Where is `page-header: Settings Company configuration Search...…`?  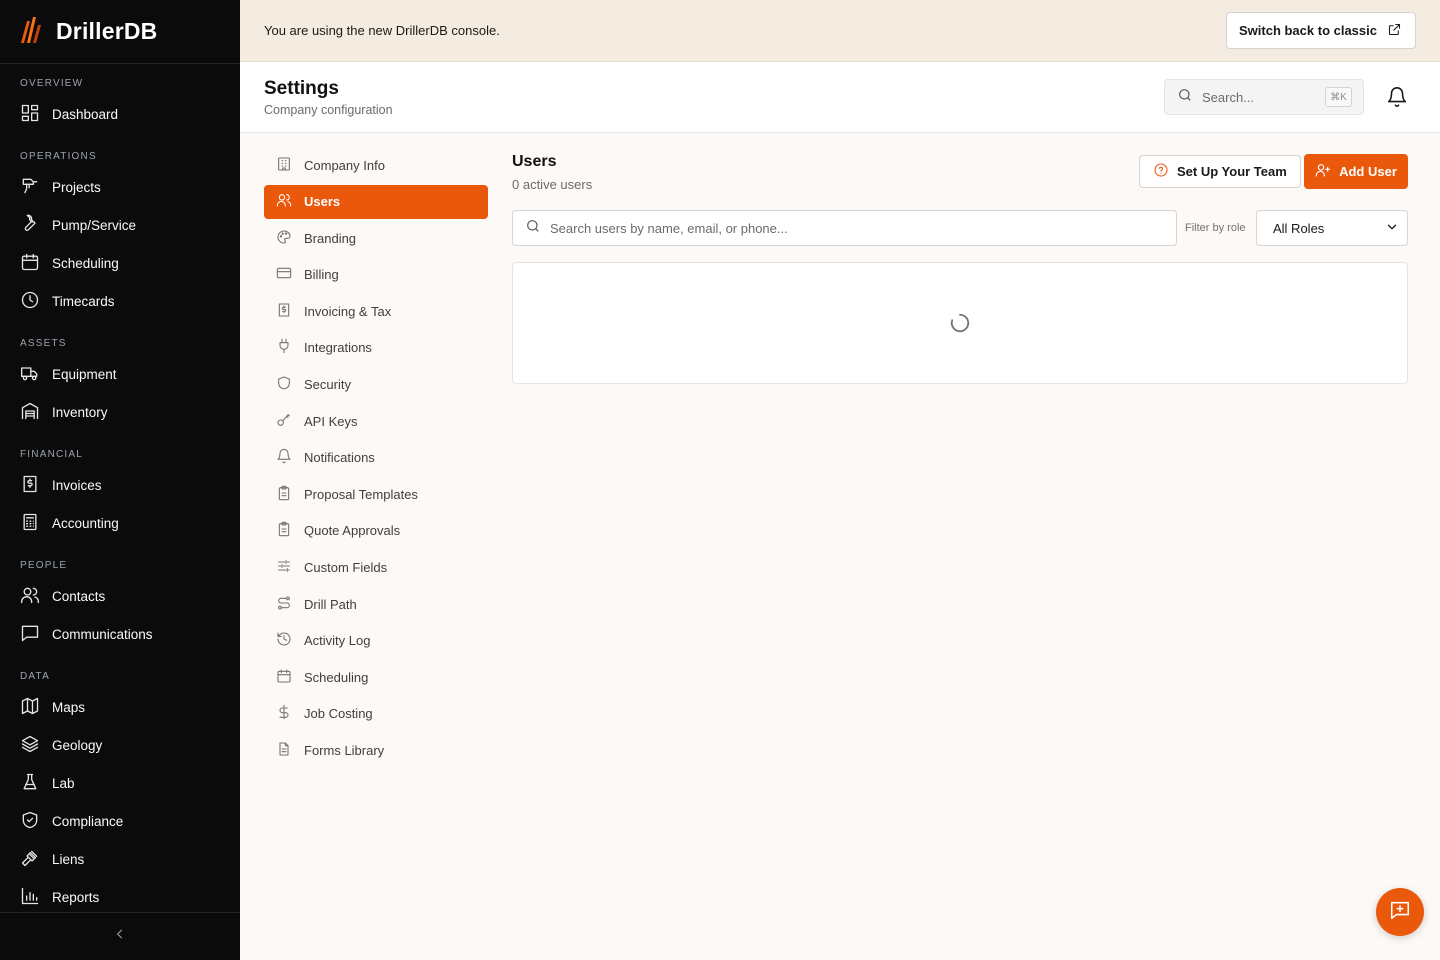
page-header: Settings Company configuration Search...… is located at coordinates (840, 97).